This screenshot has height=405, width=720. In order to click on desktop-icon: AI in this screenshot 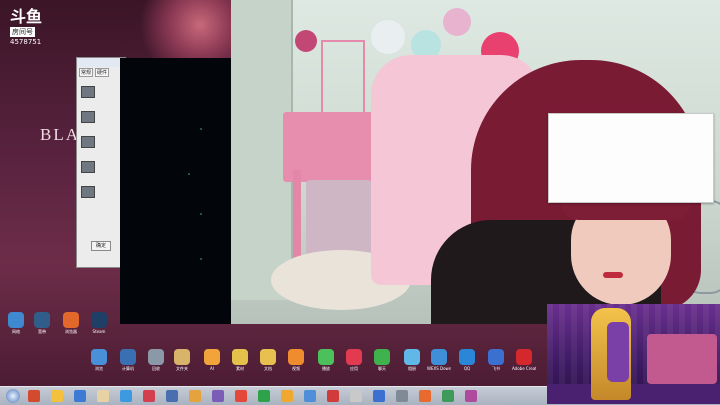, I will do `click(212, 360)`.